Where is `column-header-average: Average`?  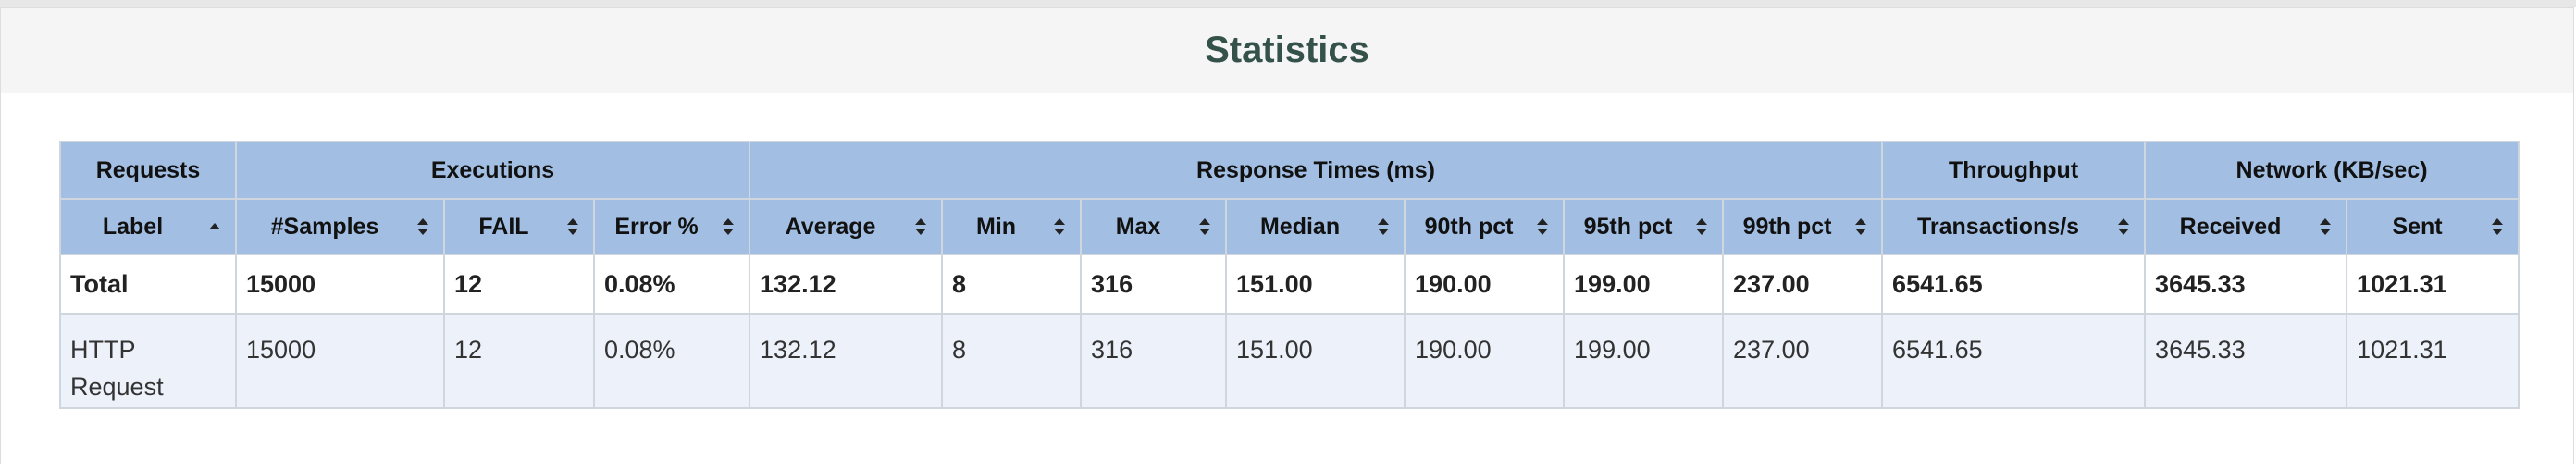 column-header-average: Average is located at coordinates (847, 226).